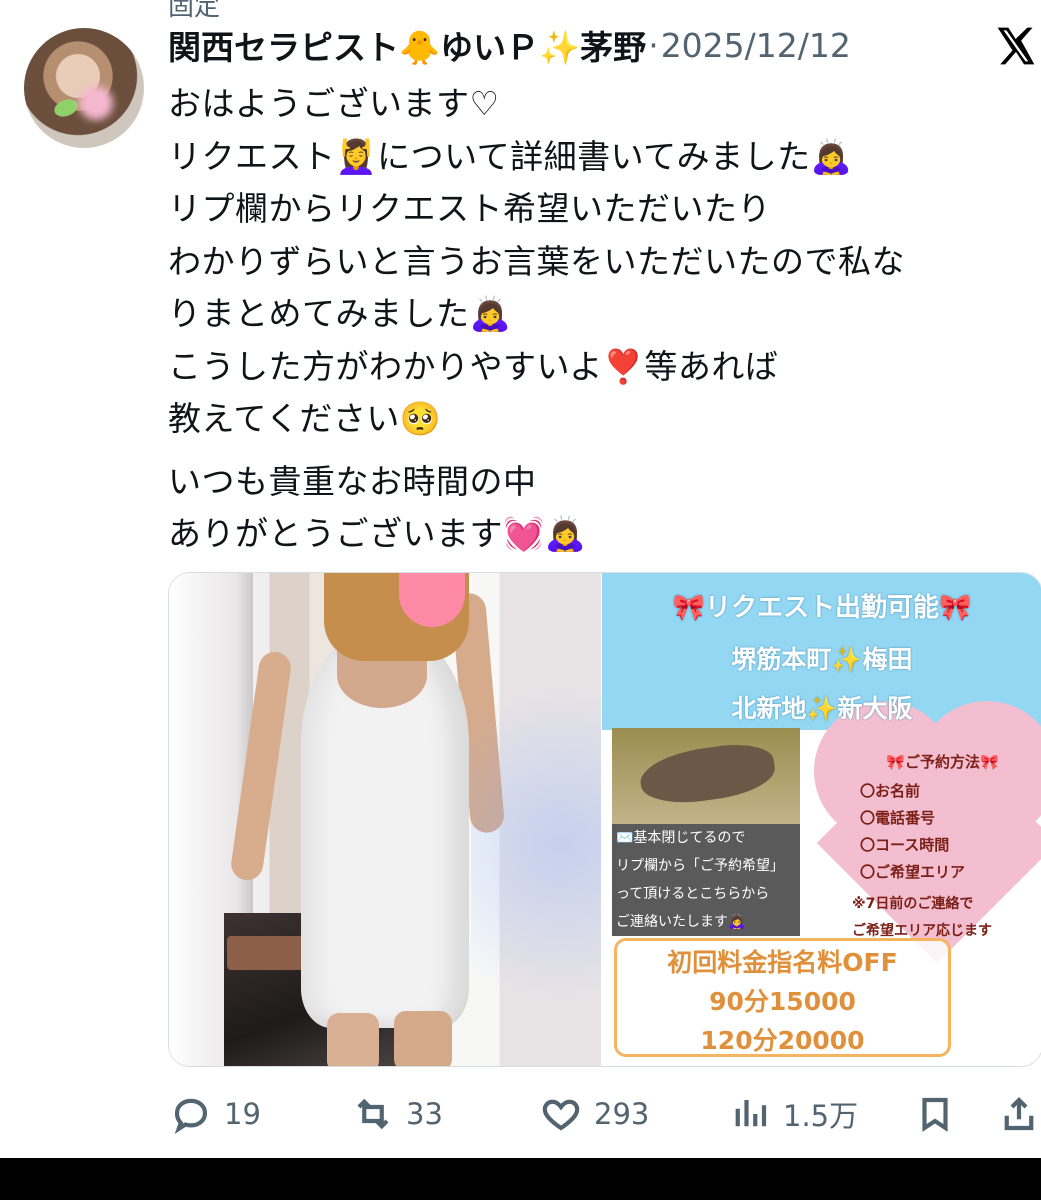 This screenshot has width=1041, height=1200. I want to click on avatar, so click(84, 88).